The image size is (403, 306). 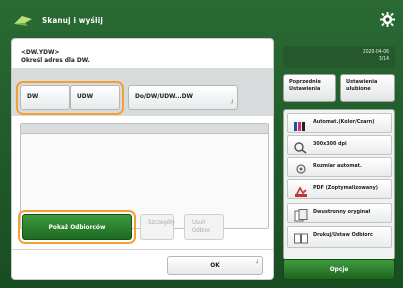 I want to click on scan-size-icon, so click(x=301, y=169).